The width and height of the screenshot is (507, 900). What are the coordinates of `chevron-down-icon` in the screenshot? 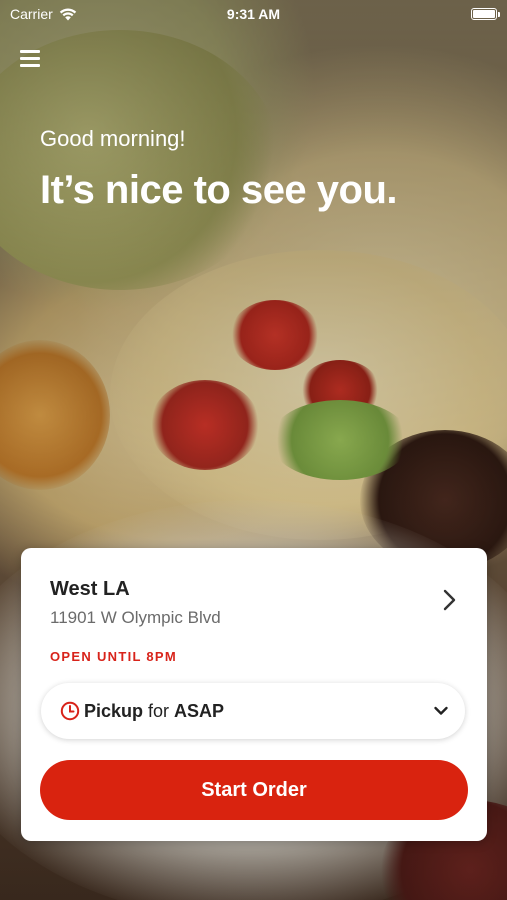 It's located at (441, 710).